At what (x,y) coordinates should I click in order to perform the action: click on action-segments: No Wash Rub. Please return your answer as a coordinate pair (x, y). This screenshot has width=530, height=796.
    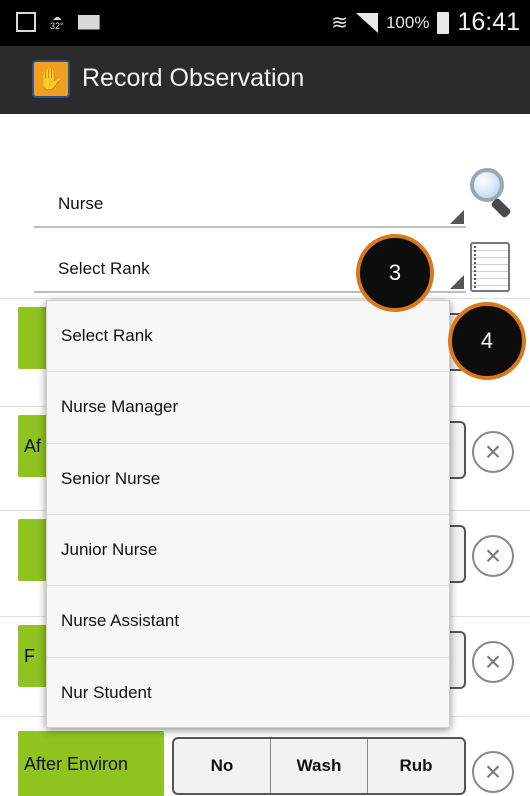
    Looking at the image, I should click on (319, 766).